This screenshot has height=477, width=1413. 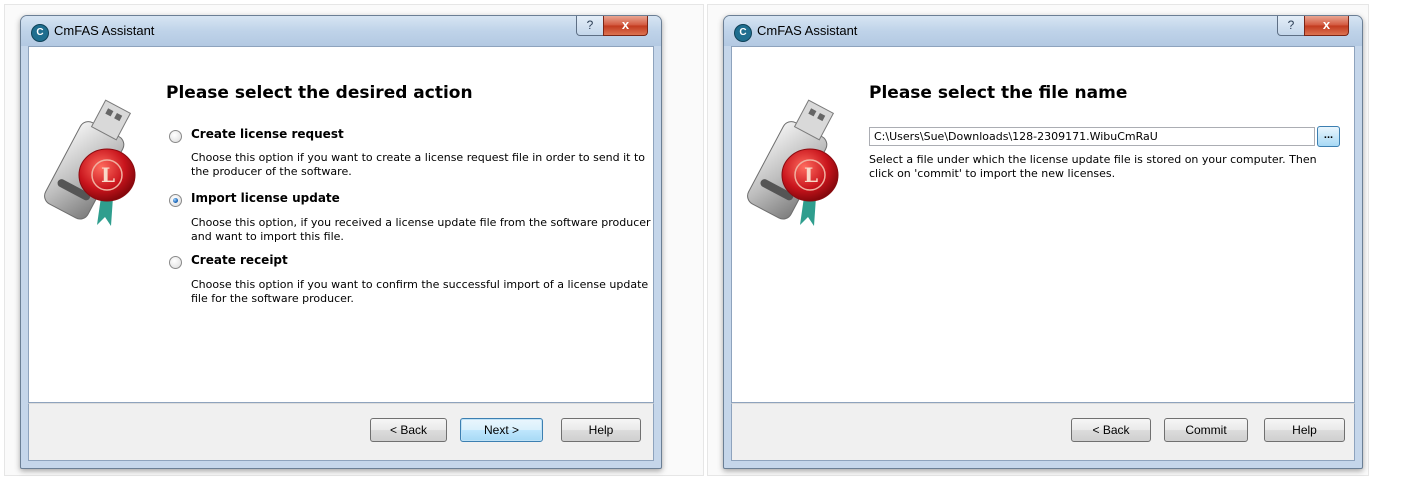 I want to click on commit-button: Commit, so click(x=1206, y=430).